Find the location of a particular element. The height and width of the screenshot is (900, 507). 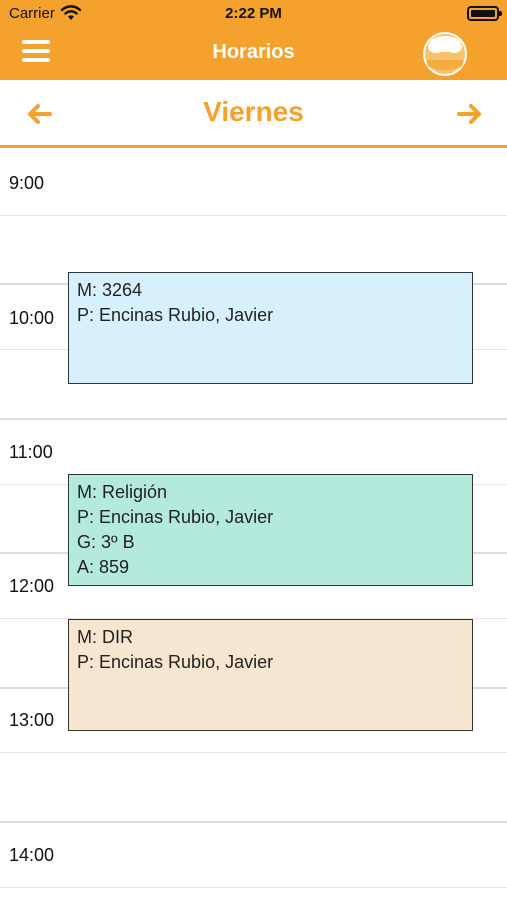

event-line: A: 859 is located at coordinates (103, 567).